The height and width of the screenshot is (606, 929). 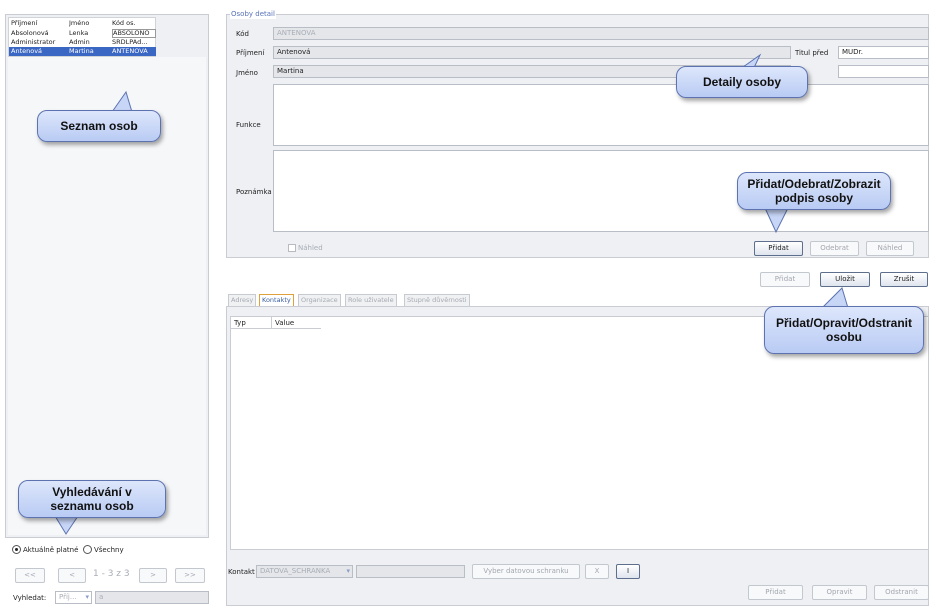 I want to click on callout-person-list: Seznam osob, so click(x=99, y=126).